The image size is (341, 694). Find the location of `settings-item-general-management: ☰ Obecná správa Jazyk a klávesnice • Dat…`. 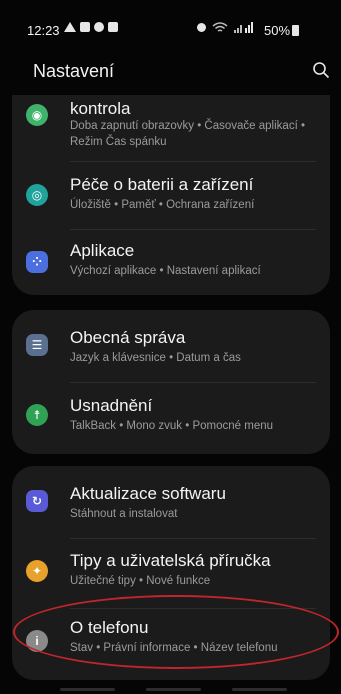

settings-item-general-management: ☰ Obecná správa Jazyk a klávesnice • Dat… is located at coordinates (171, 345).